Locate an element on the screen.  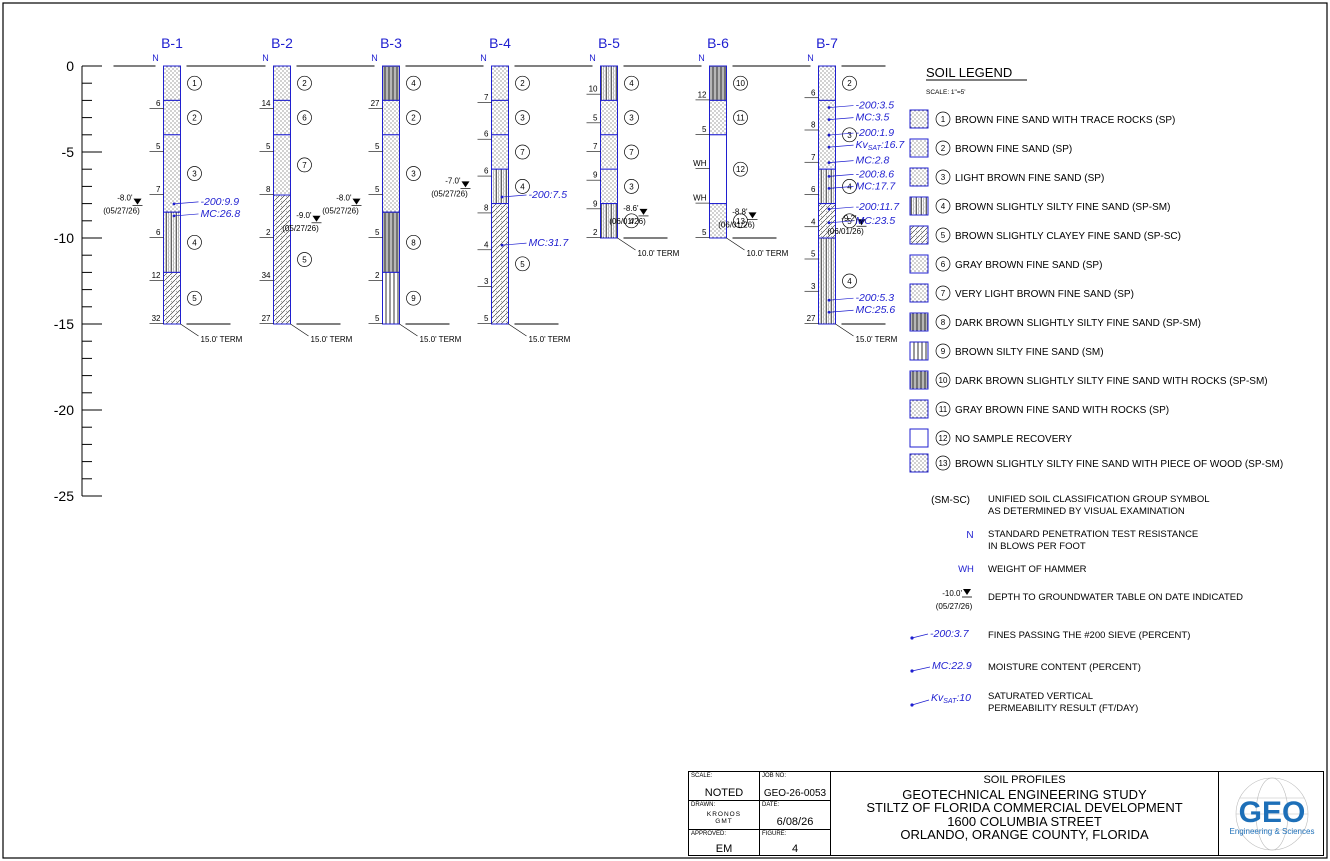
tb-scale-label: SCALE: is located at coordinates (702, 776).